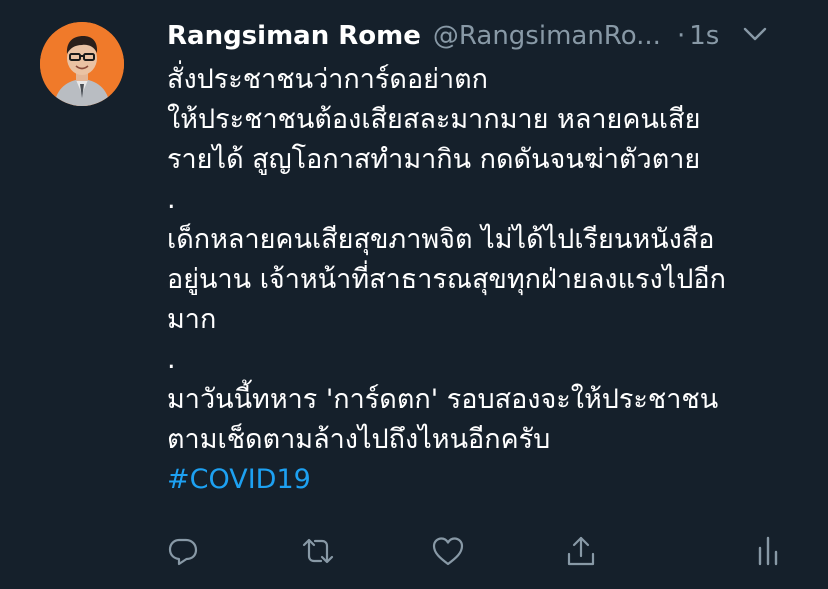 Image resolution: width=828 pixels, height=589 pixels. I want to click on tweet-line: รายได้ สูญโอกาสทำมากิน กดดันจนฆ่าตัวตาย, so click(434, 159).